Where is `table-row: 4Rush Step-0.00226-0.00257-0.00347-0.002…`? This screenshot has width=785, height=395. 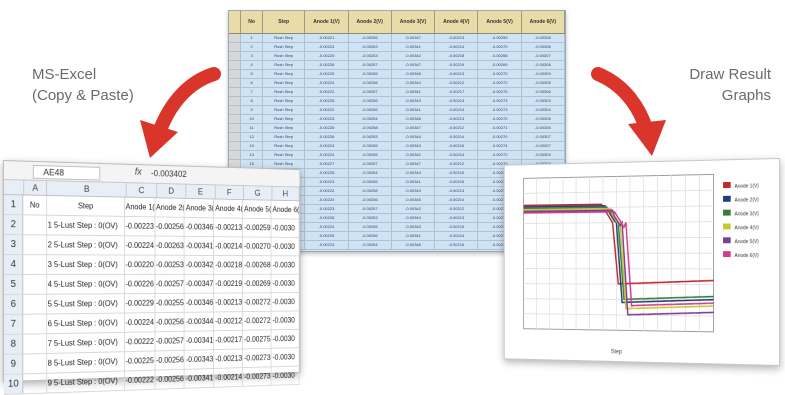
table-row: 4Rush Step-0.00226-0.00257-0.00347-0.002… is located at coordinates (397, 65).